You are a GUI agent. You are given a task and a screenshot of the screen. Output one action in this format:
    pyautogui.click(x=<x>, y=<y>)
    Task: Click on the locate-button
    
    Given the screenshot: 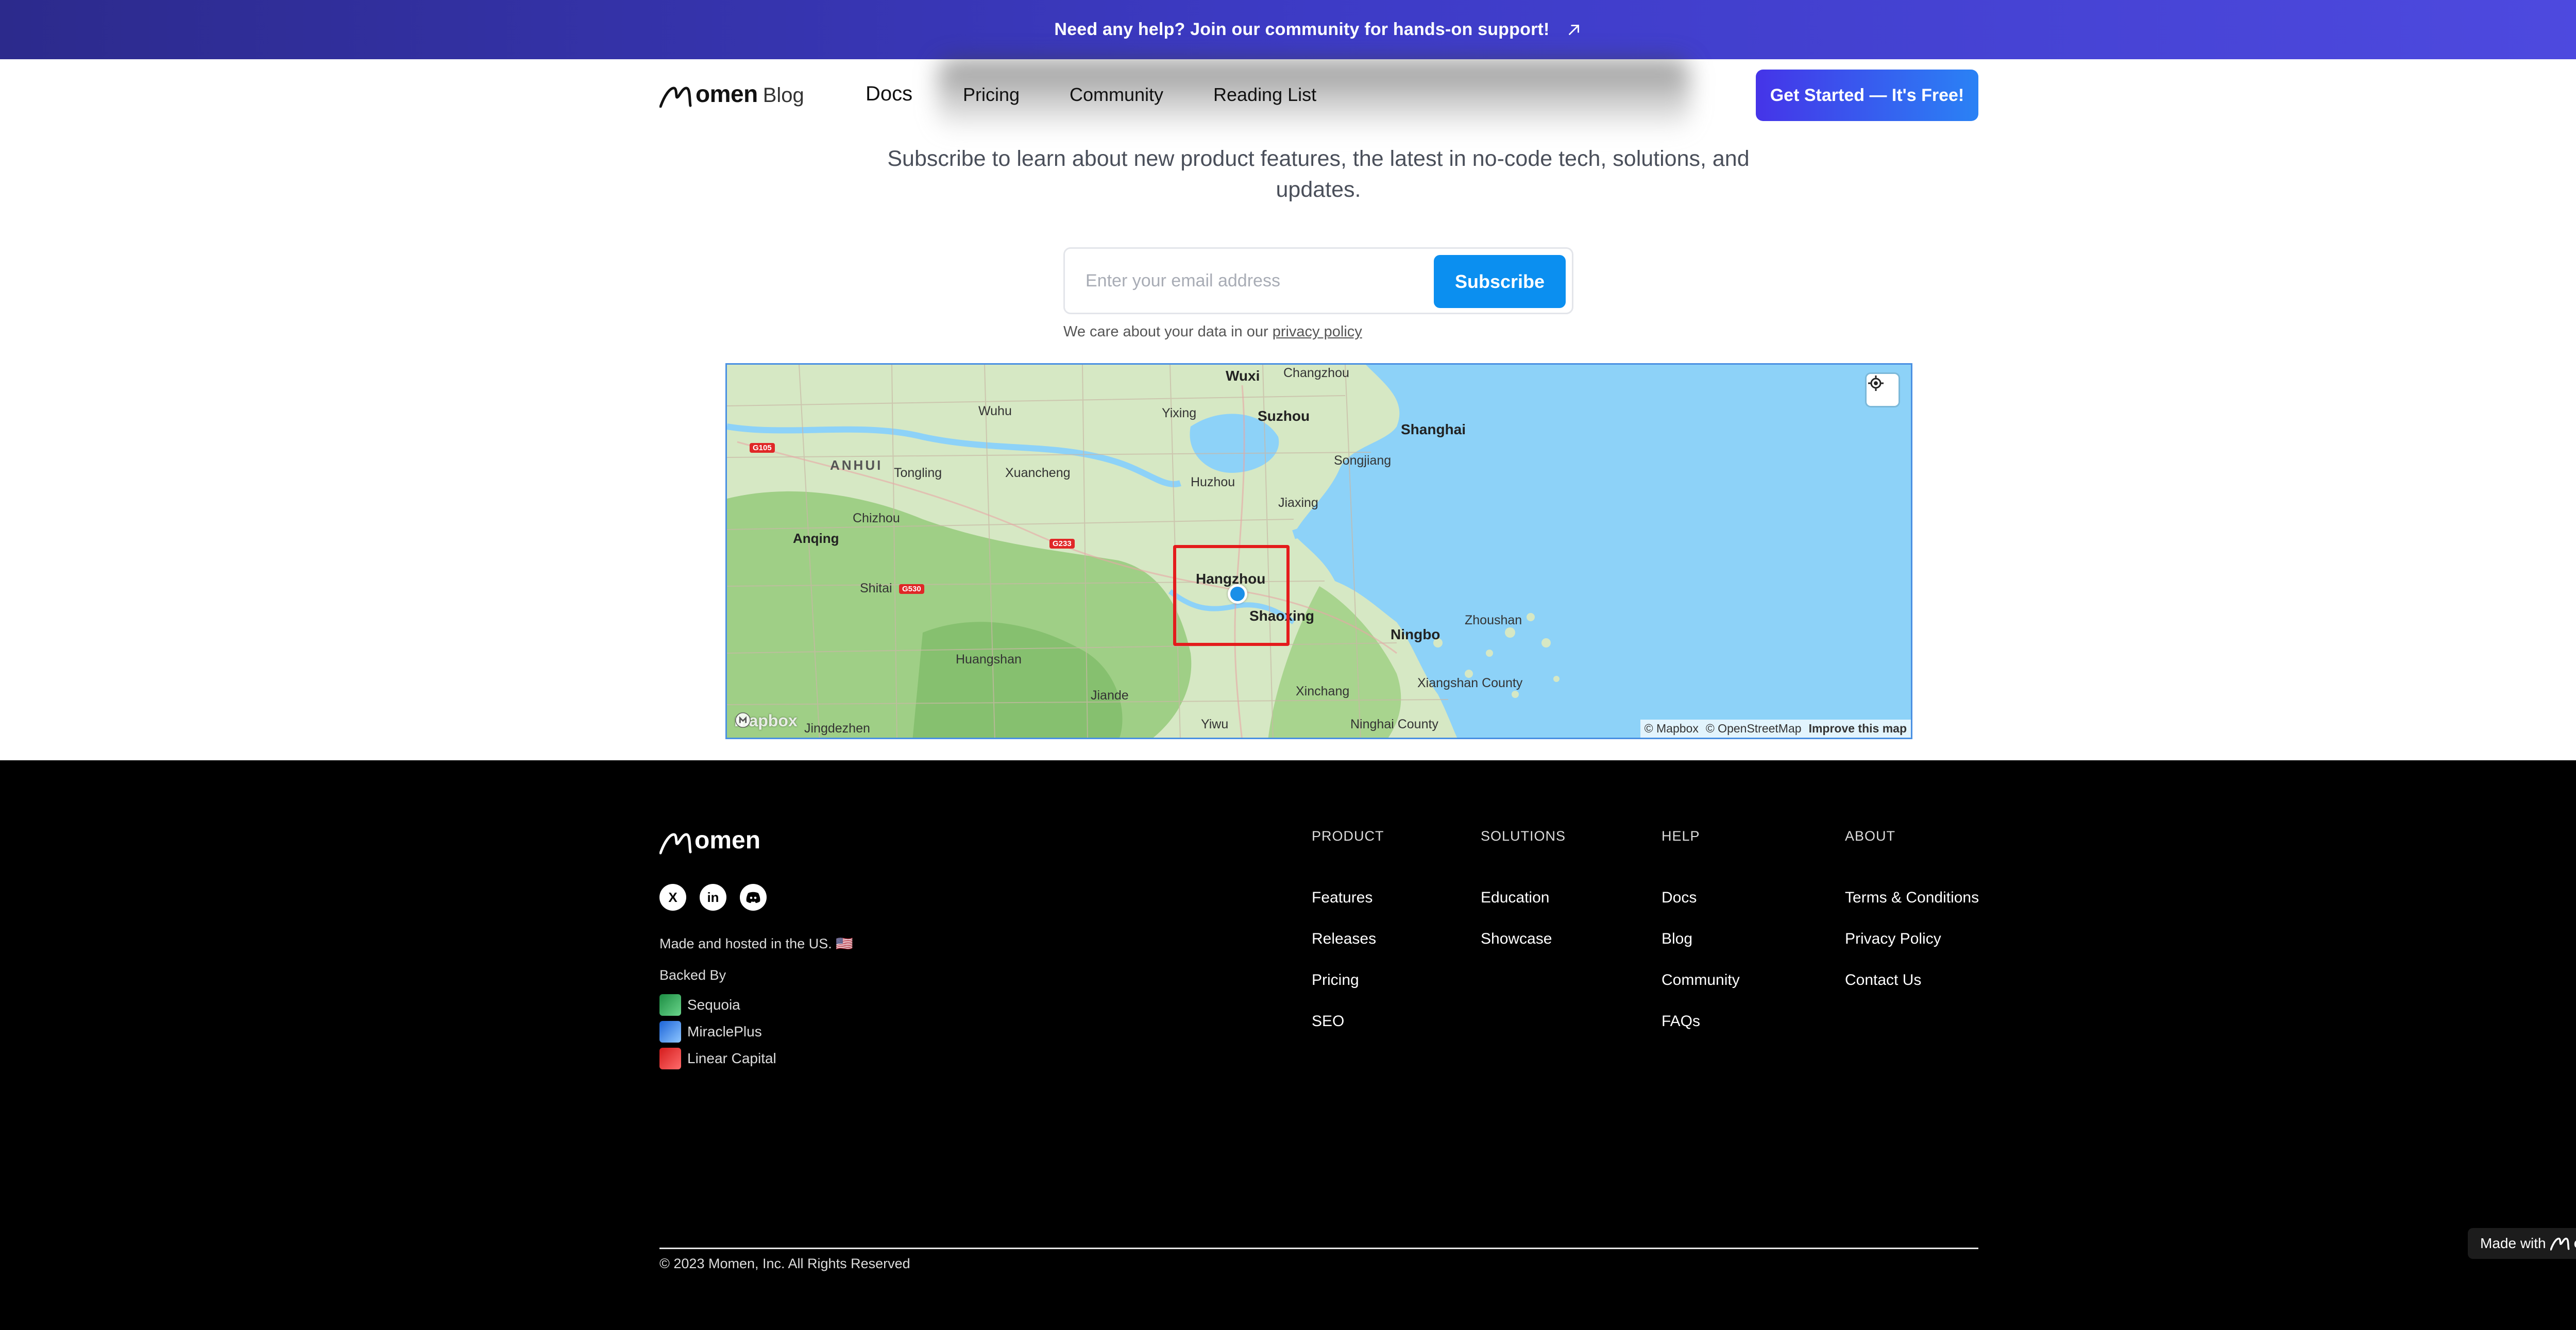 What is the action you would take?
    pyautogui.click(x=1883, y=390)
    